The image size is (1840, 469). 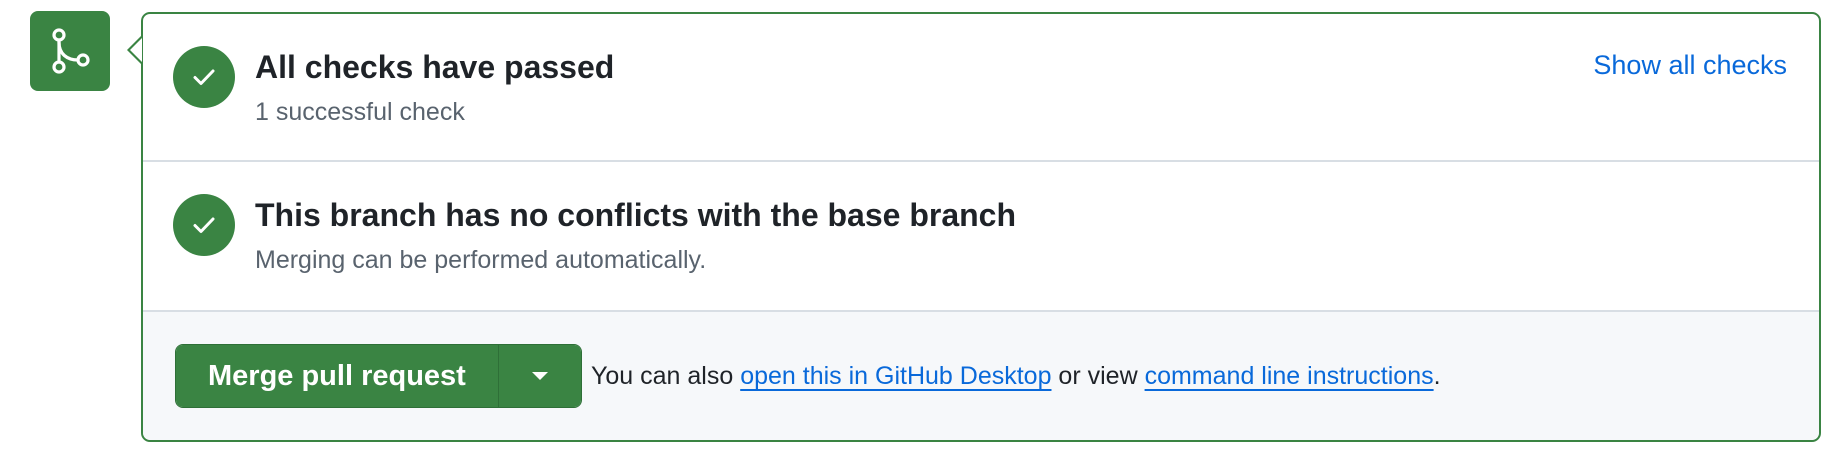 What do you see at coordinates (435, 67) in the screenshot?
I see `checks-title: All checks have passed` at bounding box center [435, 67].